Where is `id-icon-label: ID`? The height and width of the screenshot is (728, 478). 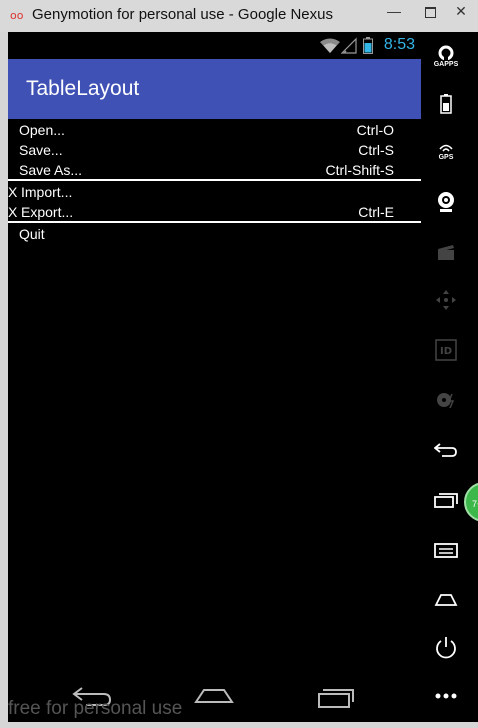 id-icon-label: ID is located at coordinates (446, 351).